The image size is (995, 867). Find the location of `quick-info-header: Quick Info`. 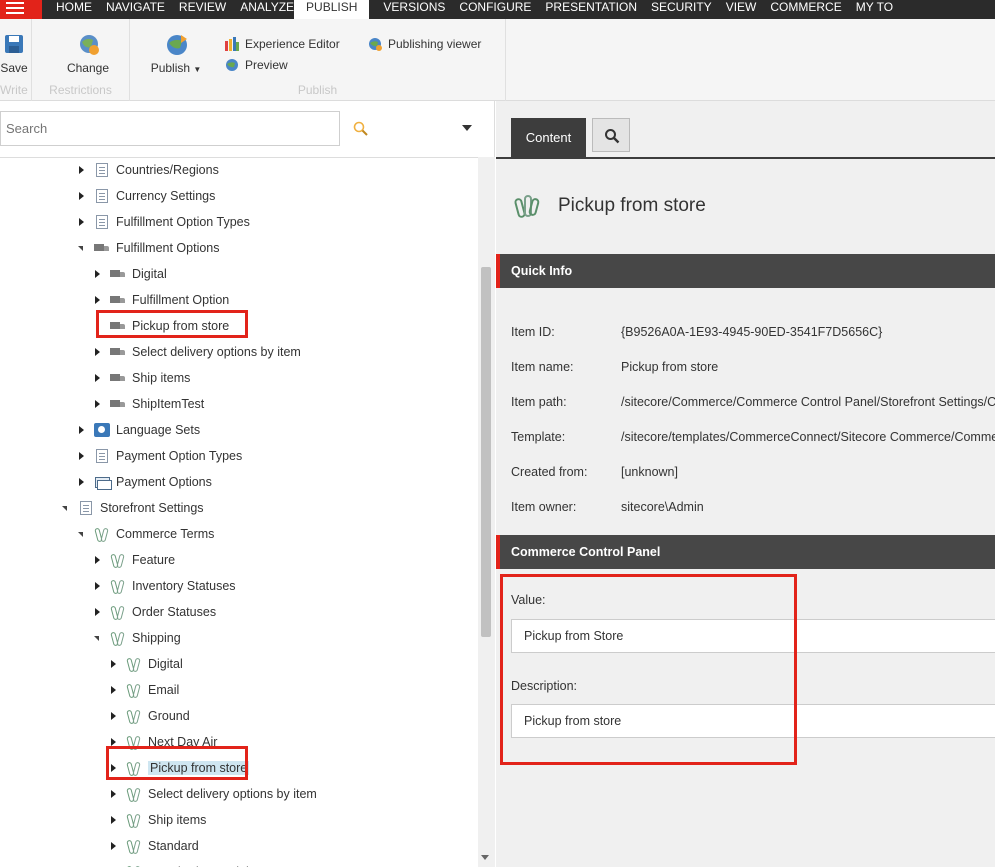

quick-info-header: Quick Info is located at coordinates (745, 271).